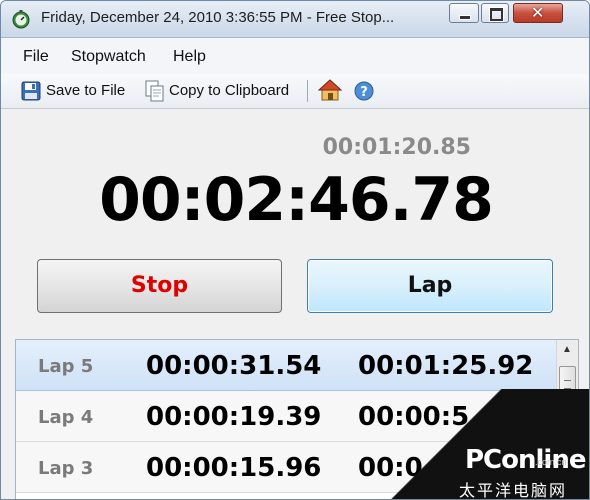 The width and height of the screenshot is (590, 500). Describe the element at coordinates (484, 444) in the screenshot. I see `watermark: PConline .com.cn 太平洋电脑网` at that location.